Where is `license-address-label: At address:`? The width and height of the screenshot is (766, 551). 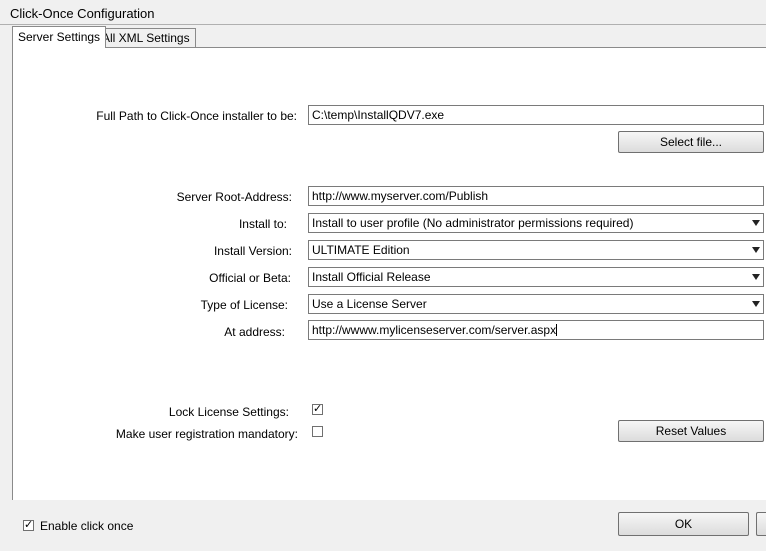
license-address-label: At address: is located at coordinates (254, 332).